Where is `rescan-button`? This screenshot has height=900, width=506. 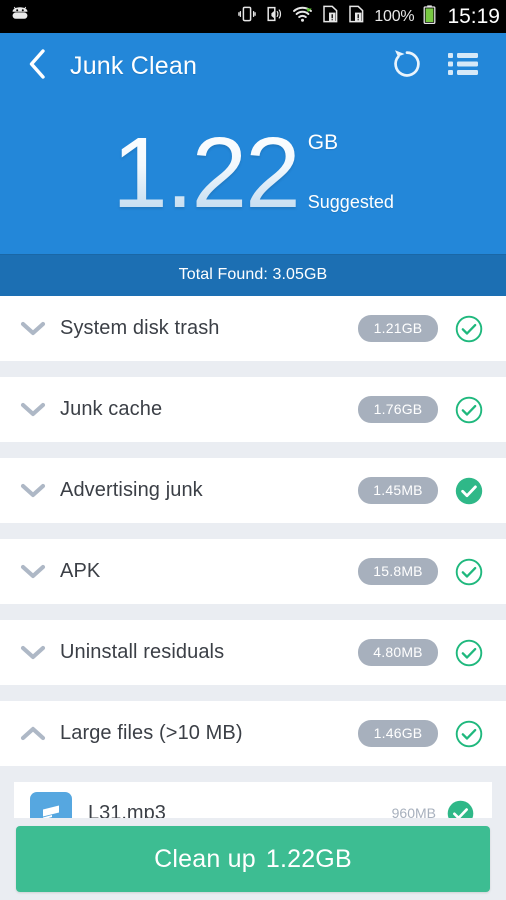
rescan-button is located at coordinates (407, 66).